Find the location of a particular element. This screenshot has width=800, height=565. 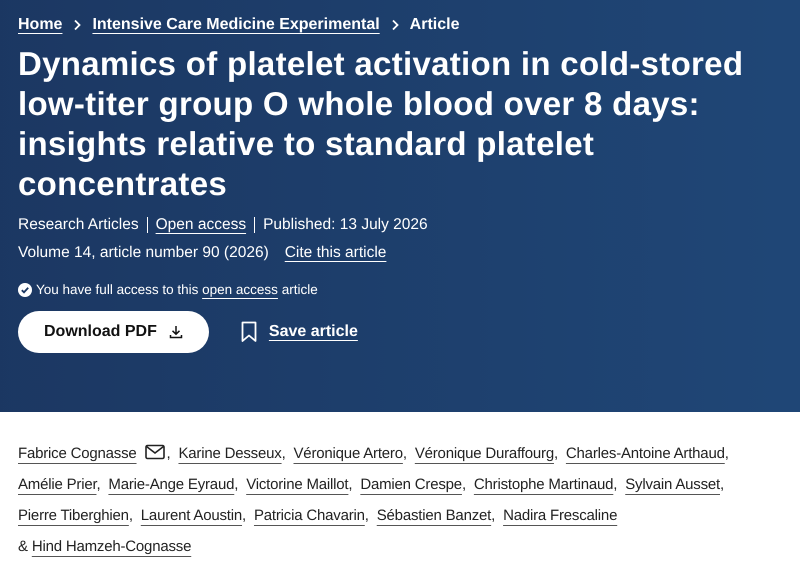

envelope-icon is located at coordinates (154, 452).